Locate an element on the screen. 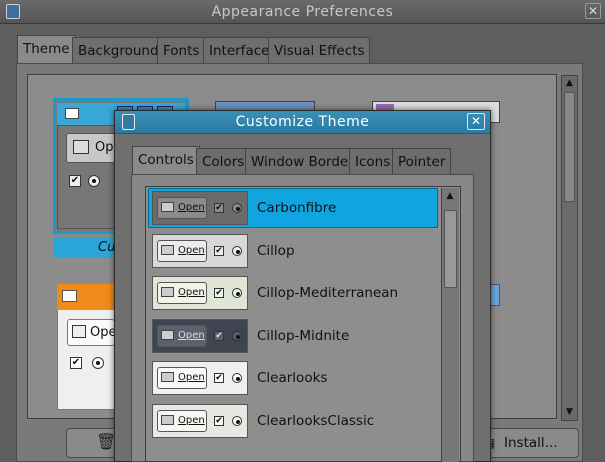 The height and width of the screenshot is (462, 605). tab-pointer: Pointer is located at coordinates (422, 161).